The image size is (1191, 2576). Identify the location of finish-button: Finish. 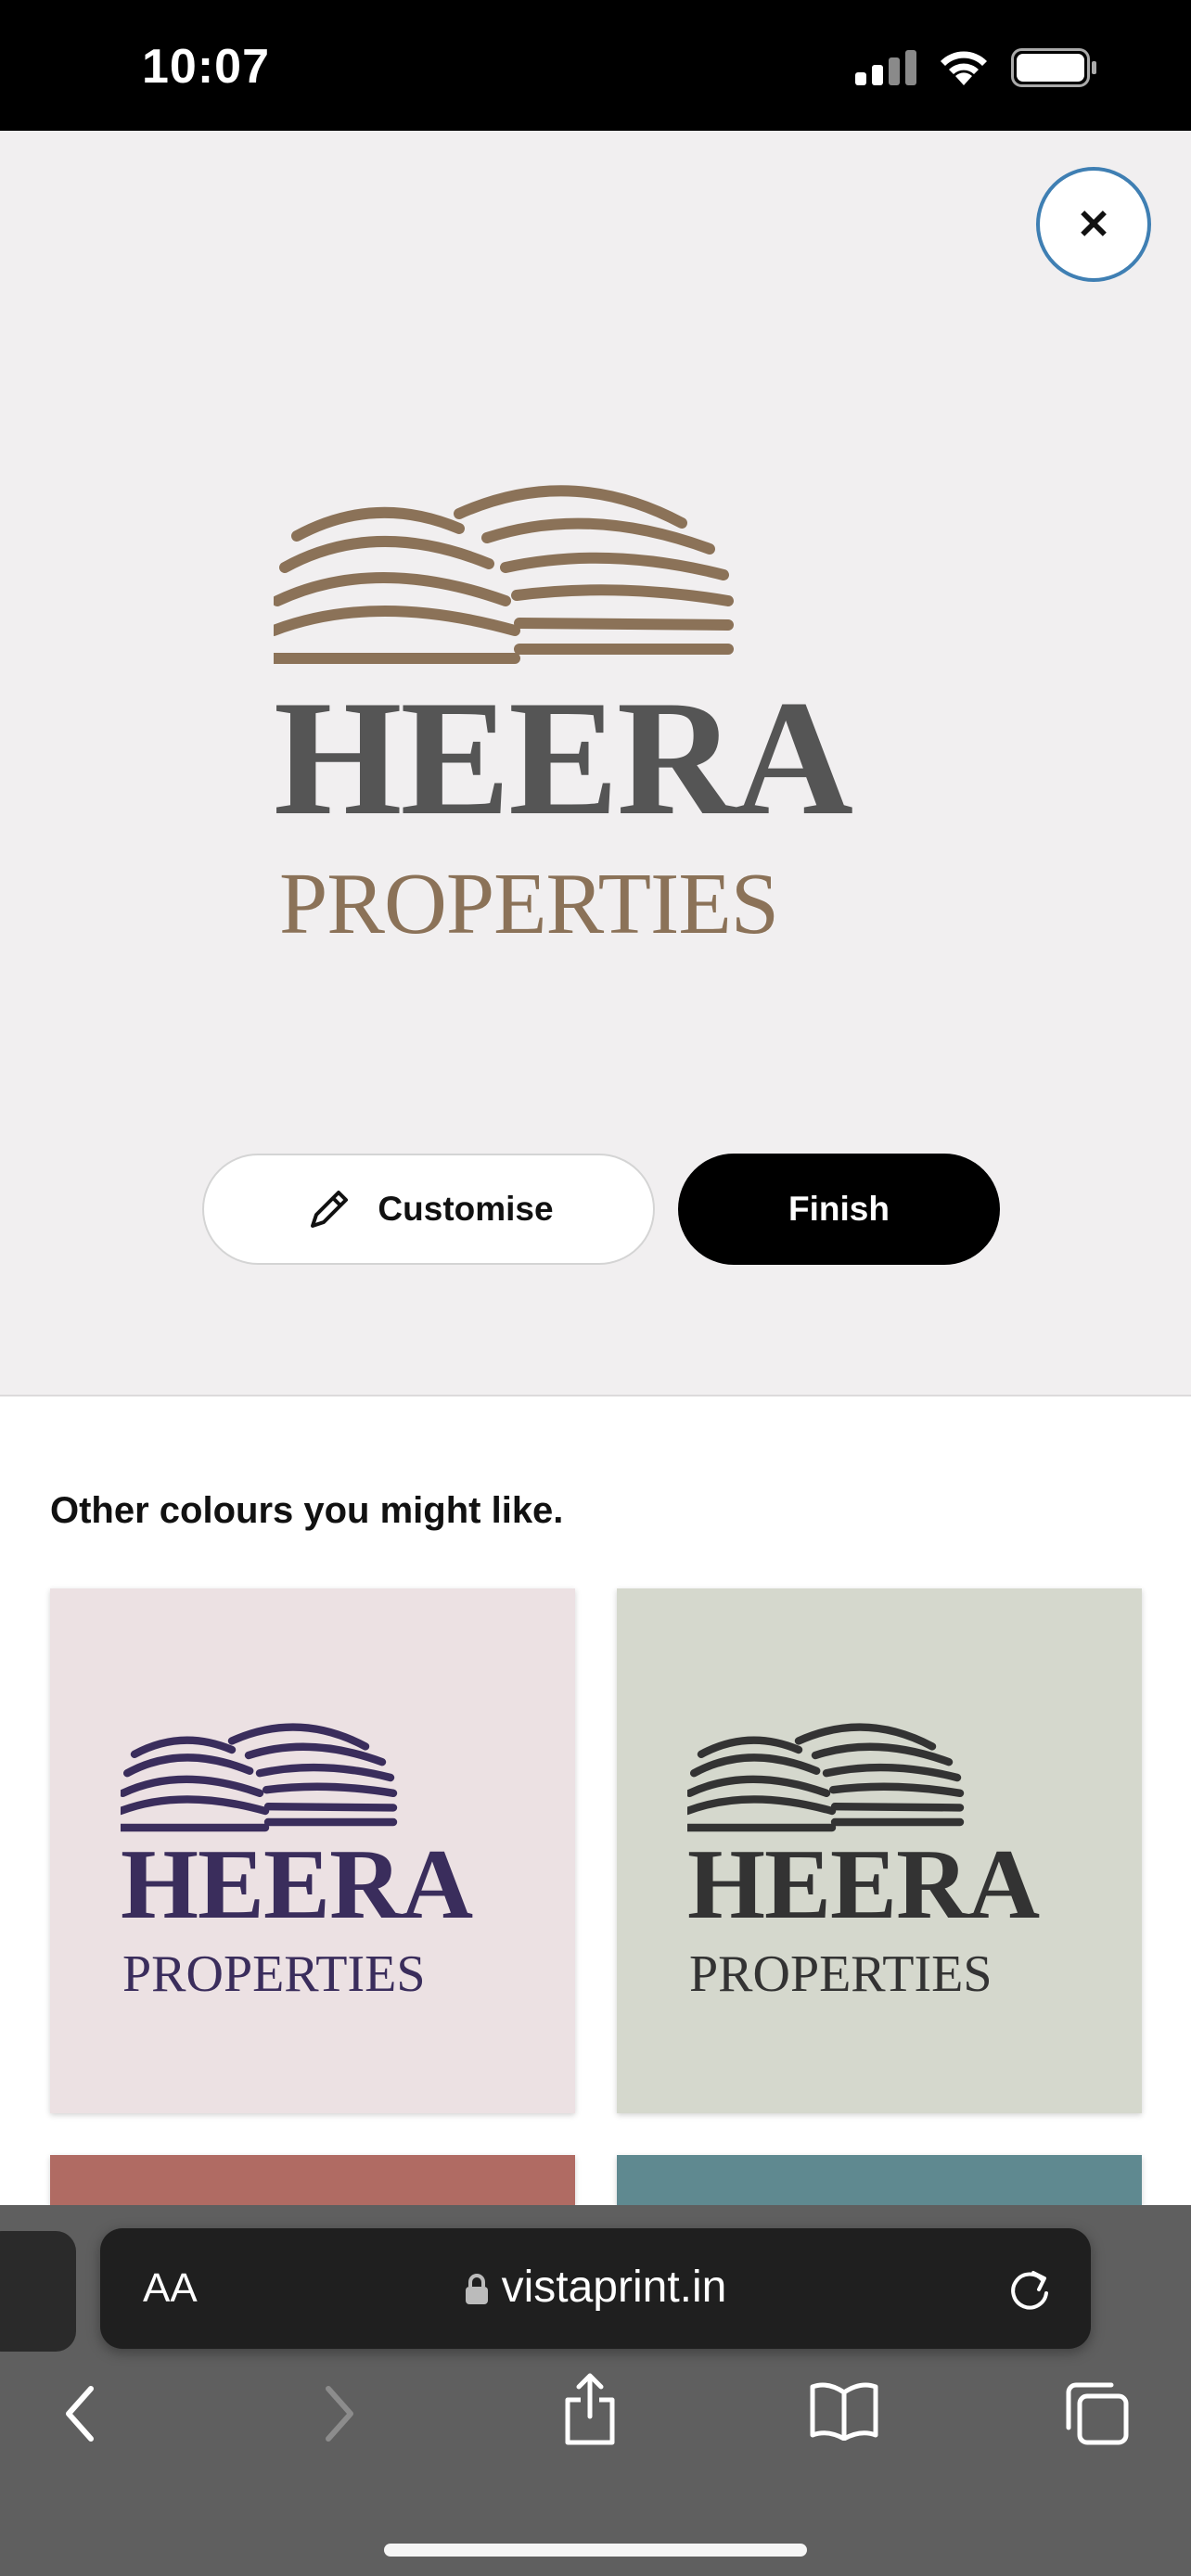
(839, 1210).